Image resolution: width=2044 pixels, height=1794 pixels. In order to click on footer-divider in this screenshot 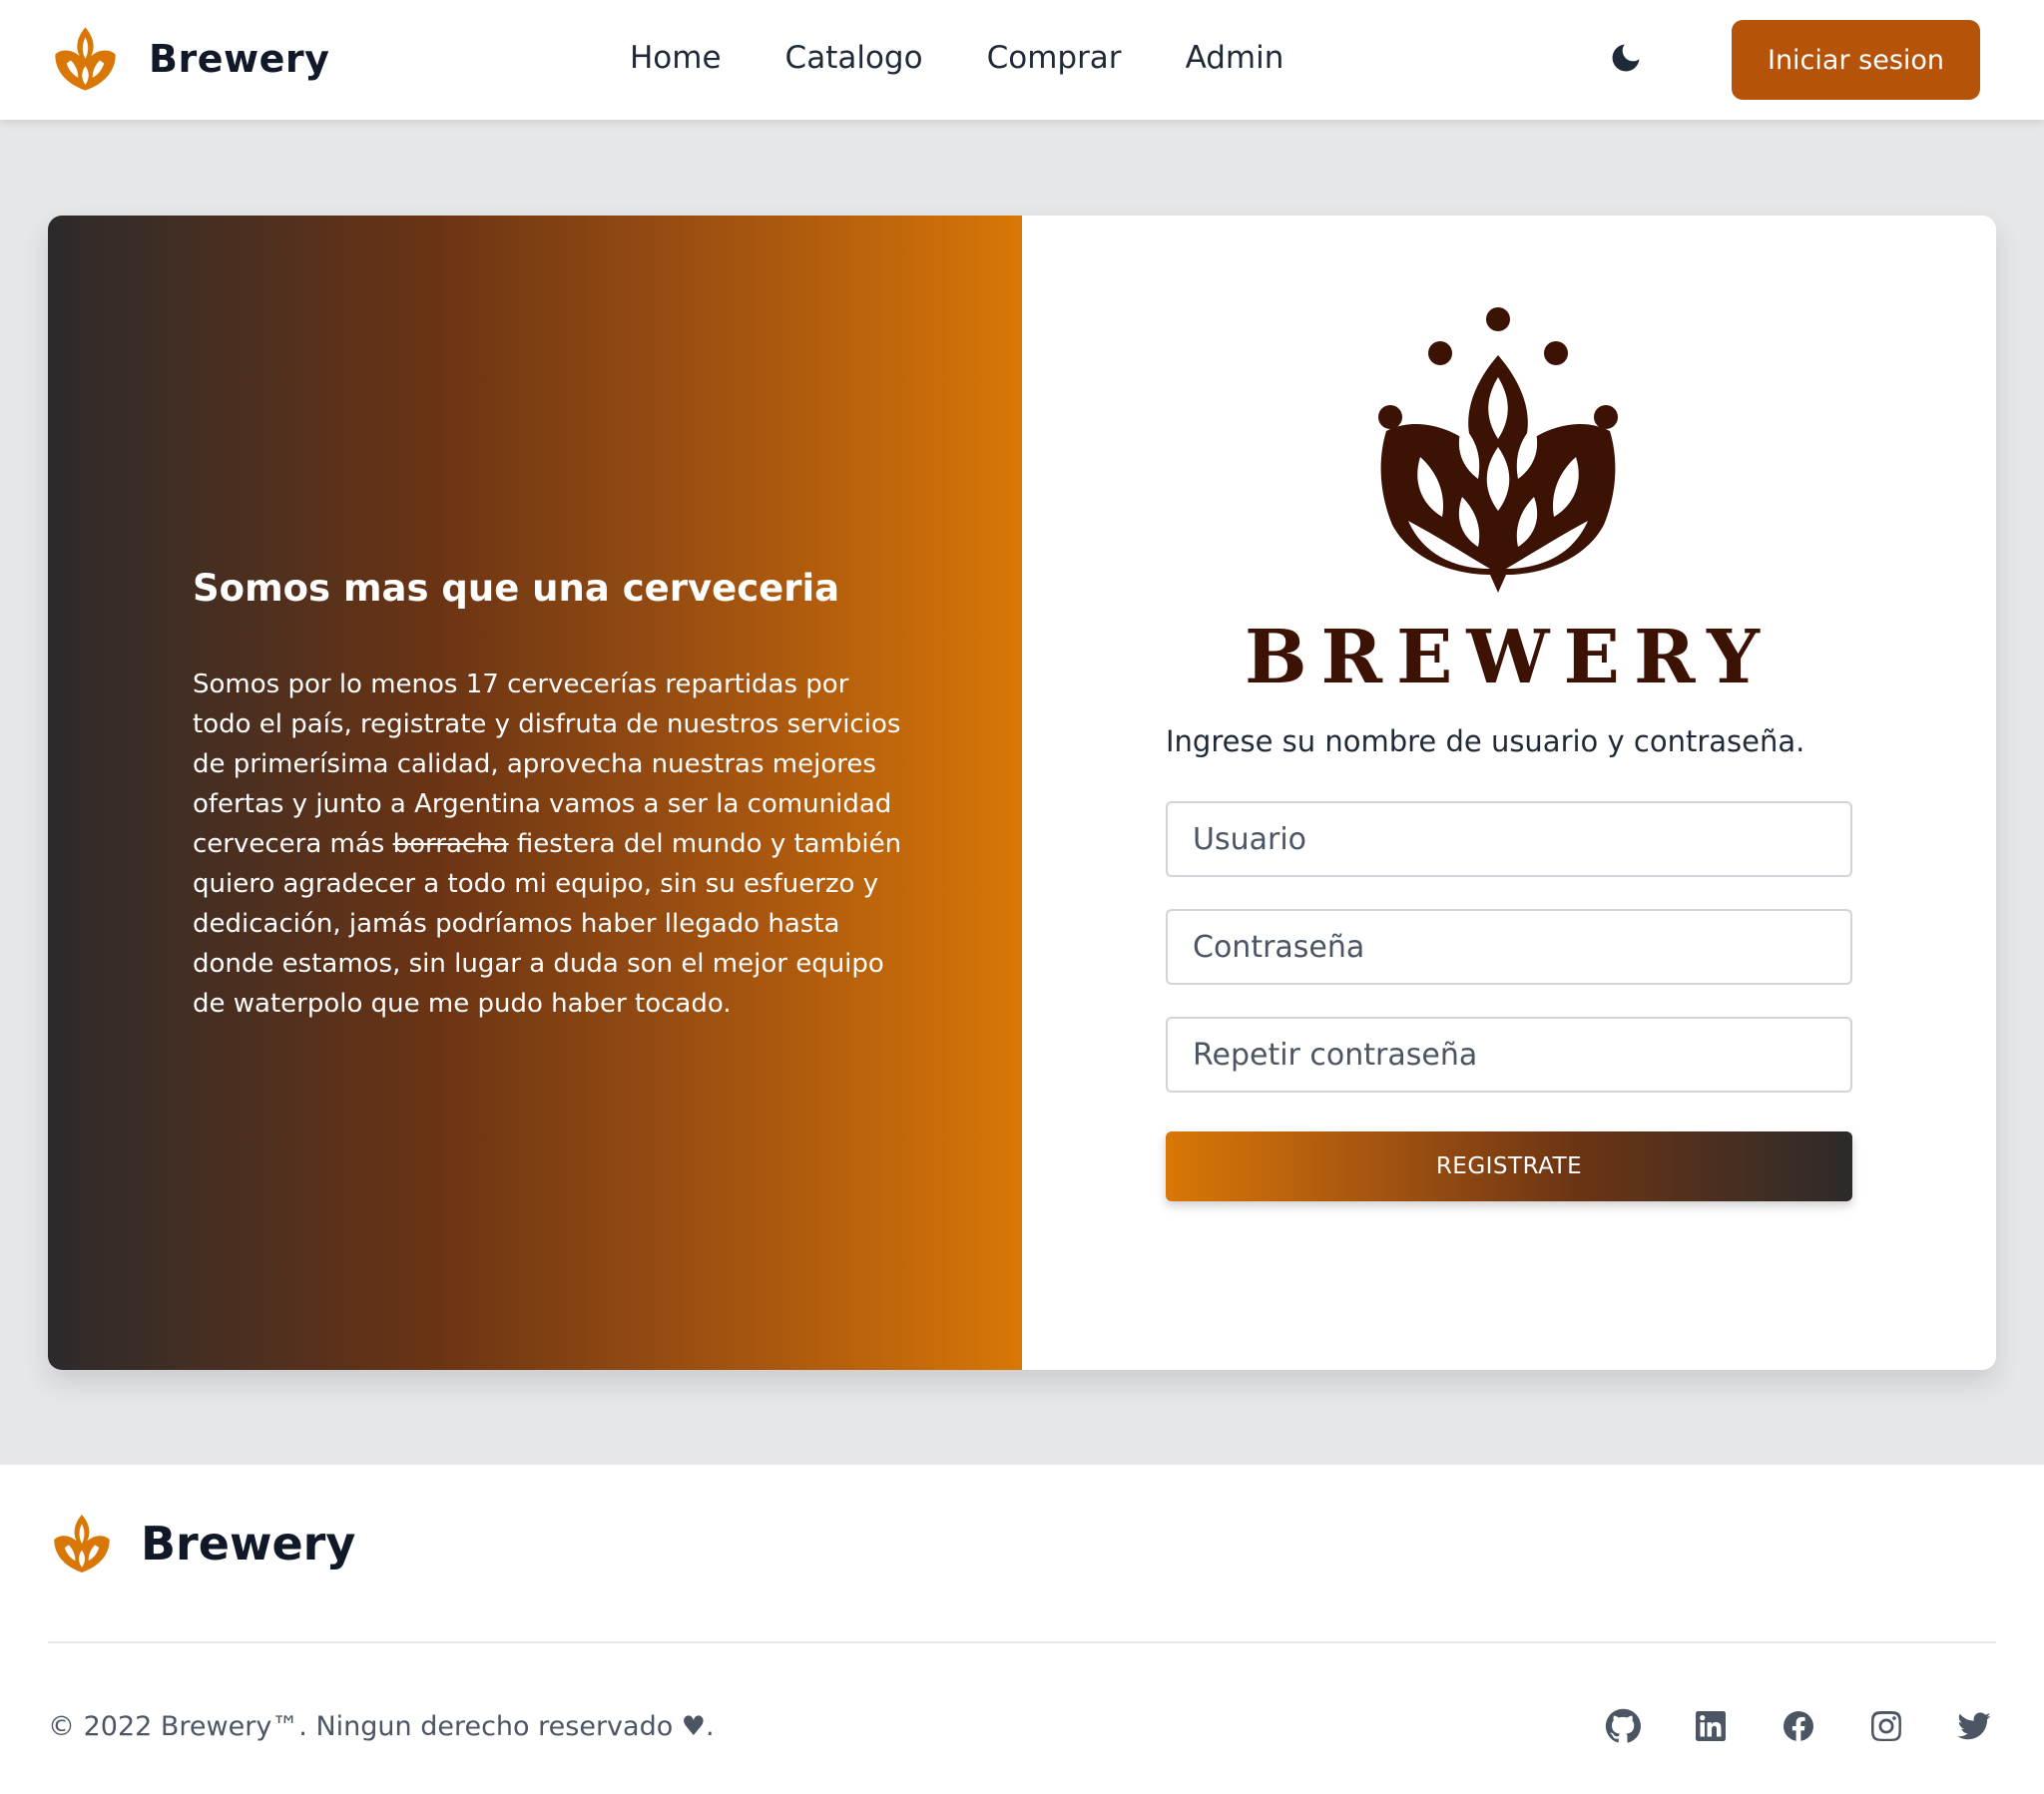, I will do `click(1022, 1642)`.